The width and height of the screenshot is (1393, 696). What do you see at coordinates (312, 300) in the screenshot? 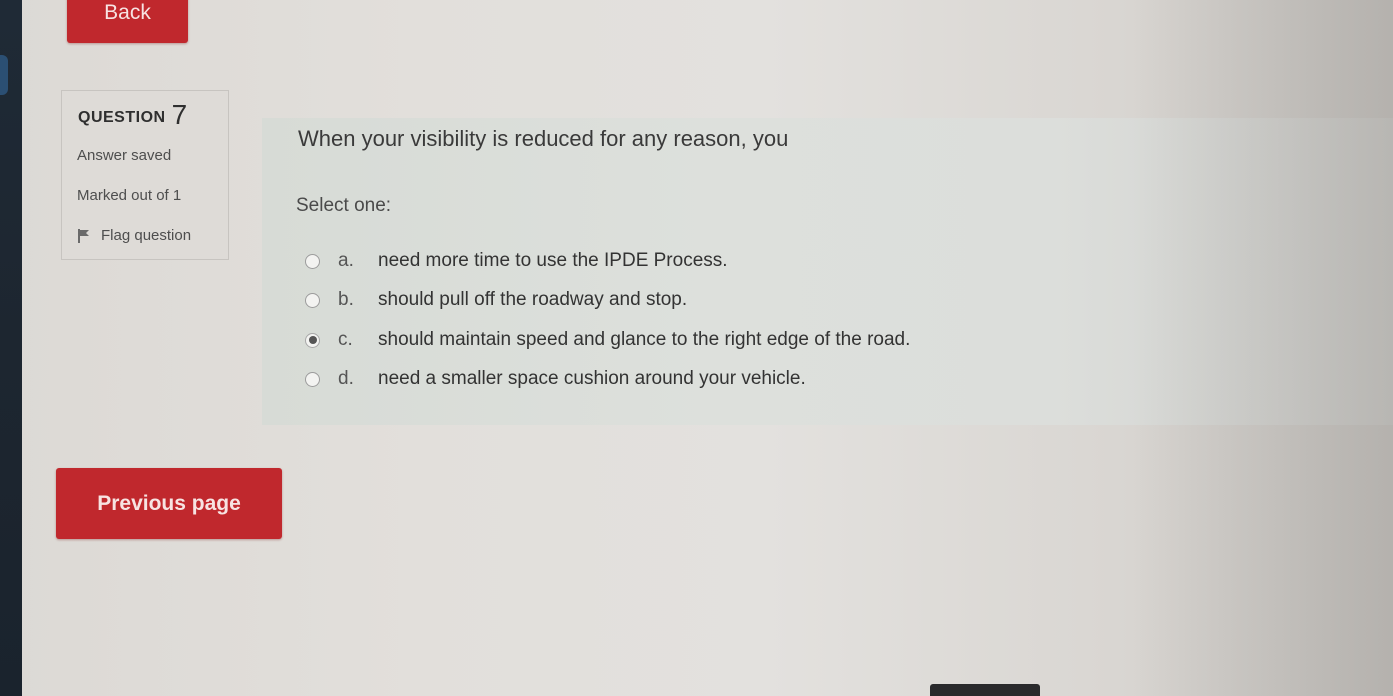
I see `radio-button-b` at bounding box center [312, 300].